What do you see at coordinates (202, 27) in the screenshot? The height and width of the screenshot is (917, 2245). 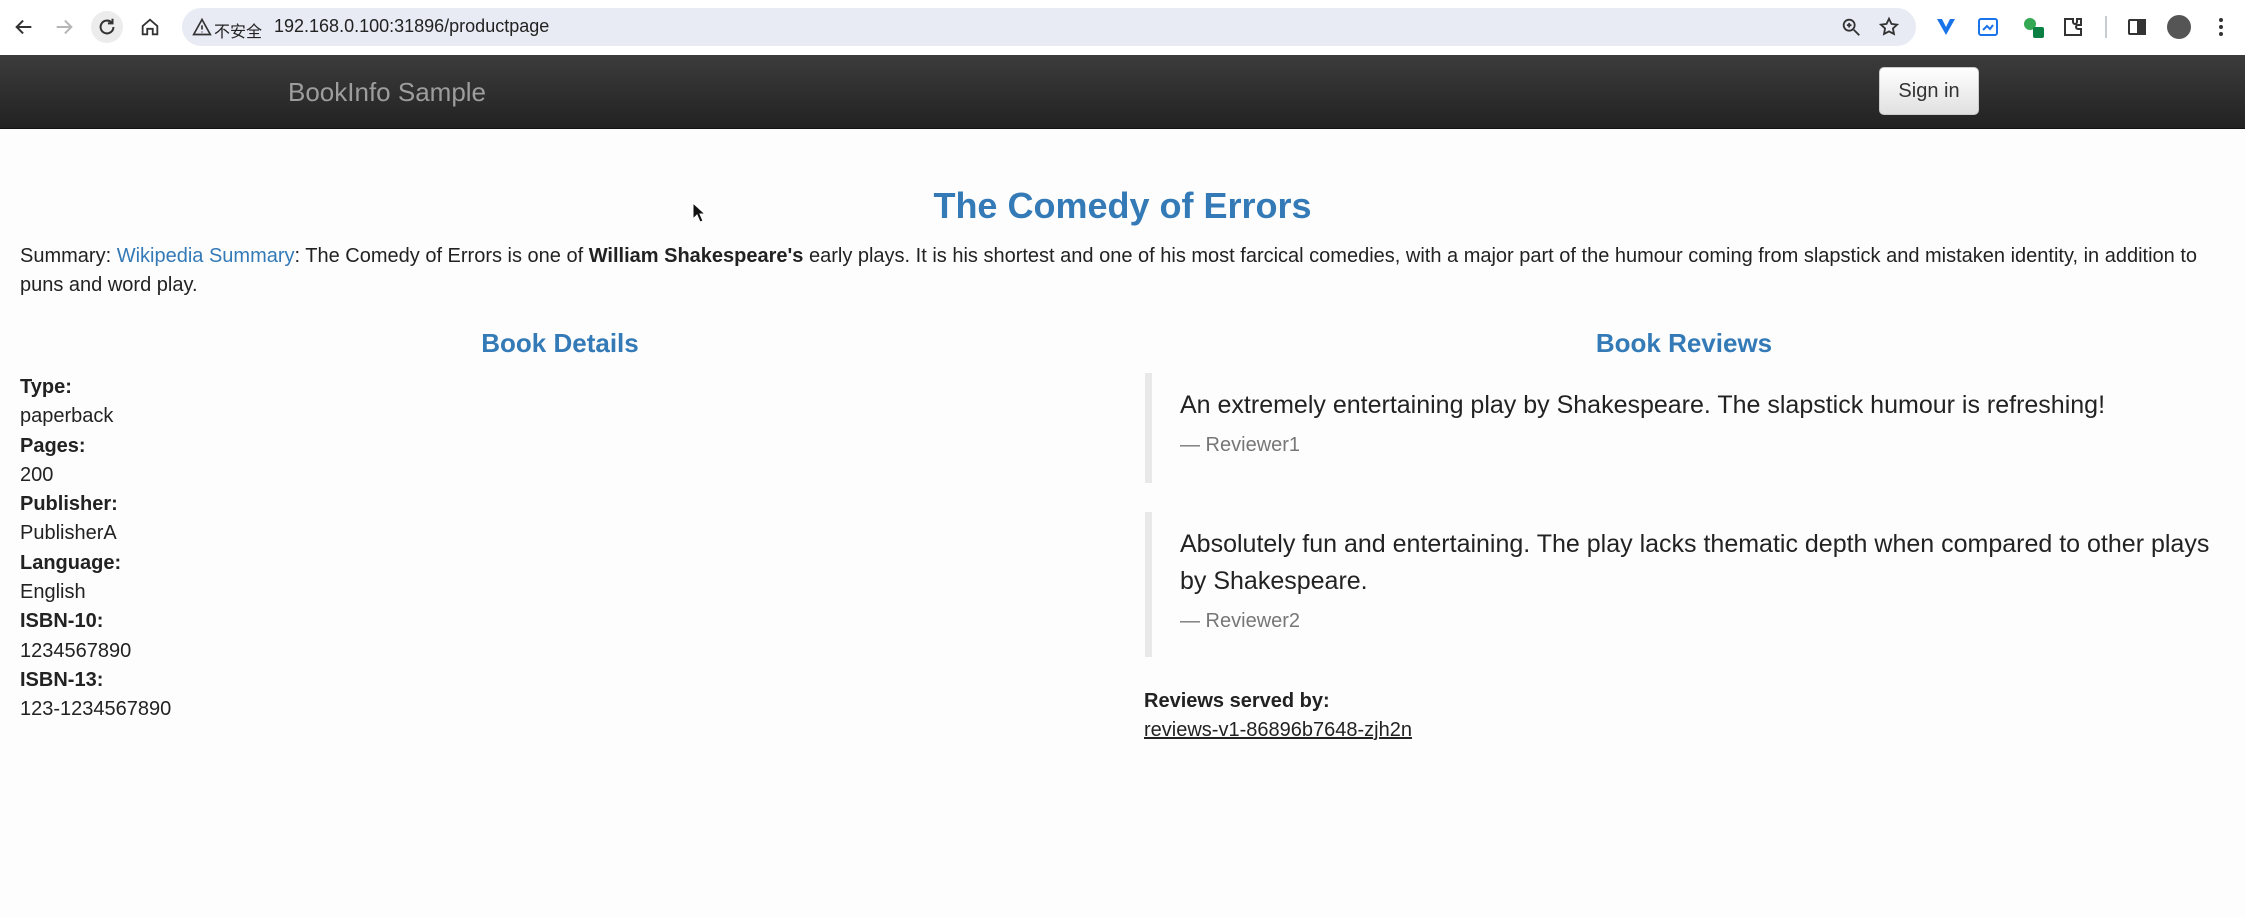 I see `warning-icon` at bounding box center [202, 27].